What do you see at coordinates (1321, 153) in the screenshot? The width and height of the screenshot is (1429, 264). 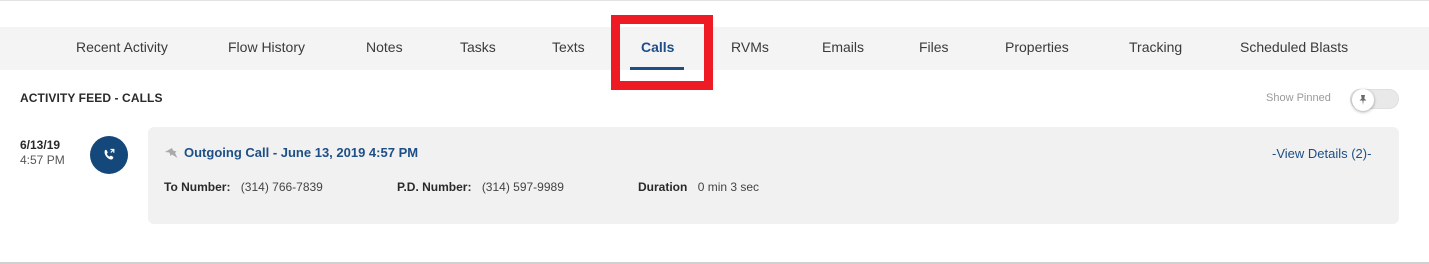 I see `view-details-link: -View Details (2)-` at bounding box center [1321, 153].